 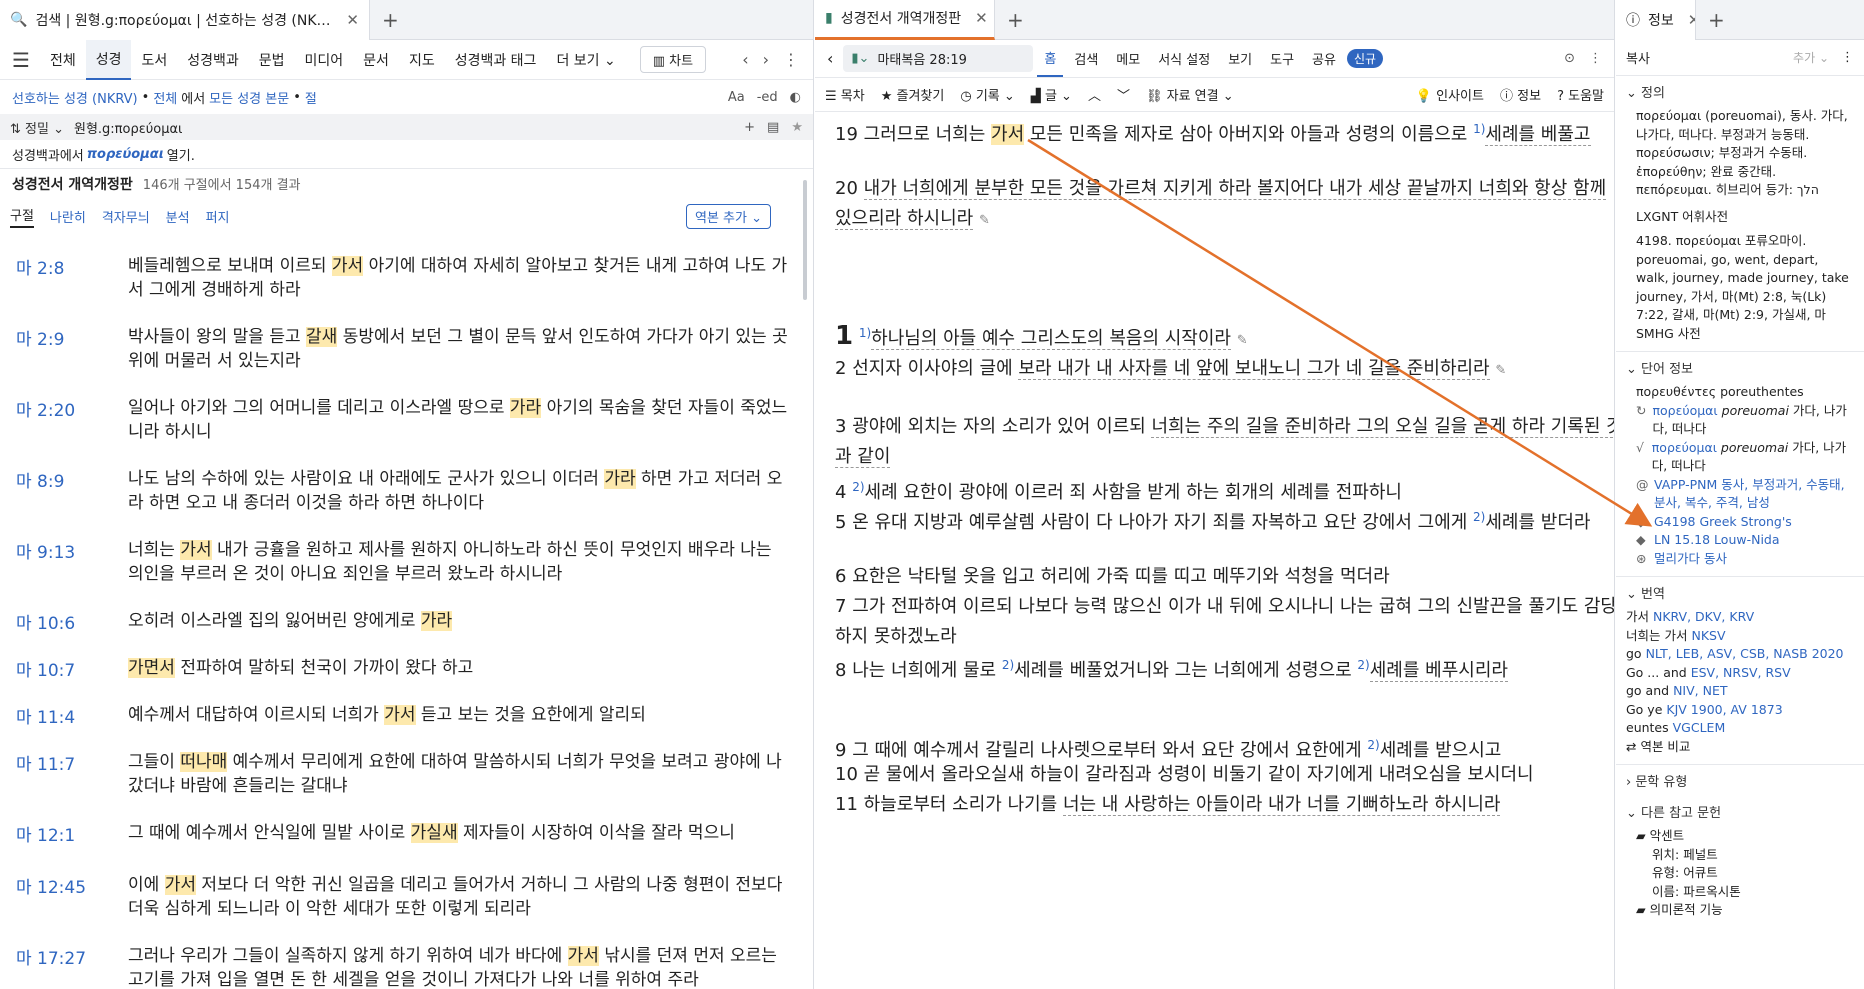 What do you see at coordinates (1740, 457) in the screenshot?
I see `word-item: √ πορεύομαι poreuomai 가다, 나가다, 떠나다` at bounding box center [1740, 457].